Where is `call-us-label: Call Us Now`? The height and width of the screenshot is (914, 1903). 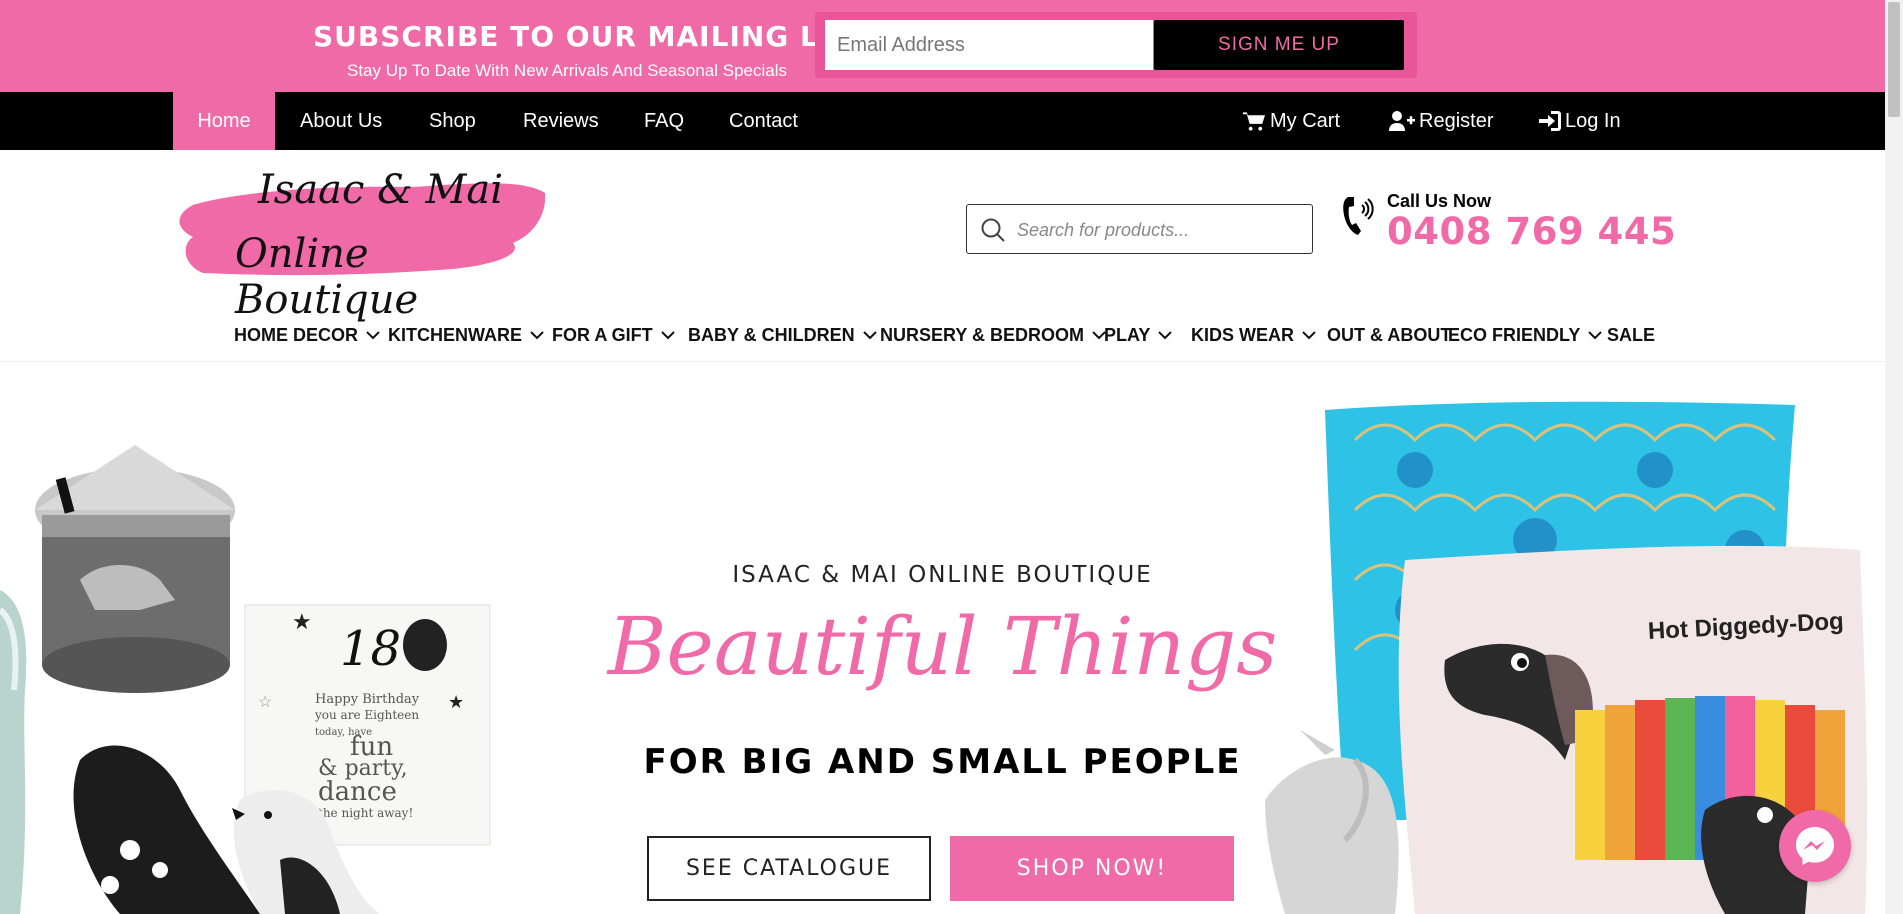 call-us-label: Call Us Now is located at coordinates (1439, 201).